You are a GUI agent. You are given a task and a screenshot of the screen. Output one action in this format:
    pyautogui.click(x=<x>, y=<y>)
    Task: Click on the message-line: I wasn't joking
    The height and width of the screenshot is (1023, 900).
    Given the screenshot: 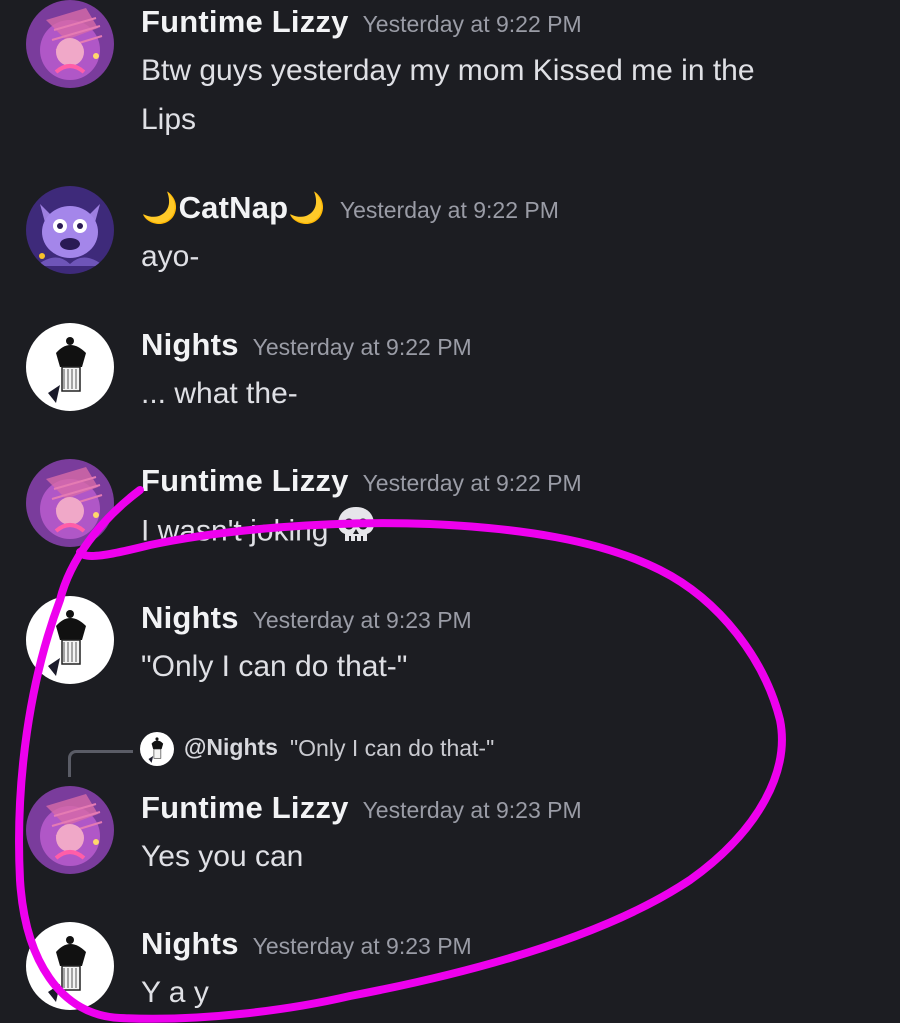 What is the action you would take?
    pyautogui.click(x=501, y=532)
    